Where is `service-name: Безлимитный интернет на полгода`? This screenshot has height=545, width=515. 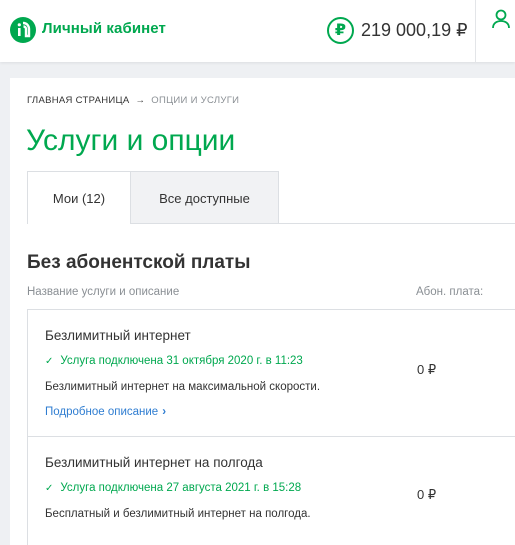
service-name: Безлимитный интернет на полгода is located at coordinates (154, 462).